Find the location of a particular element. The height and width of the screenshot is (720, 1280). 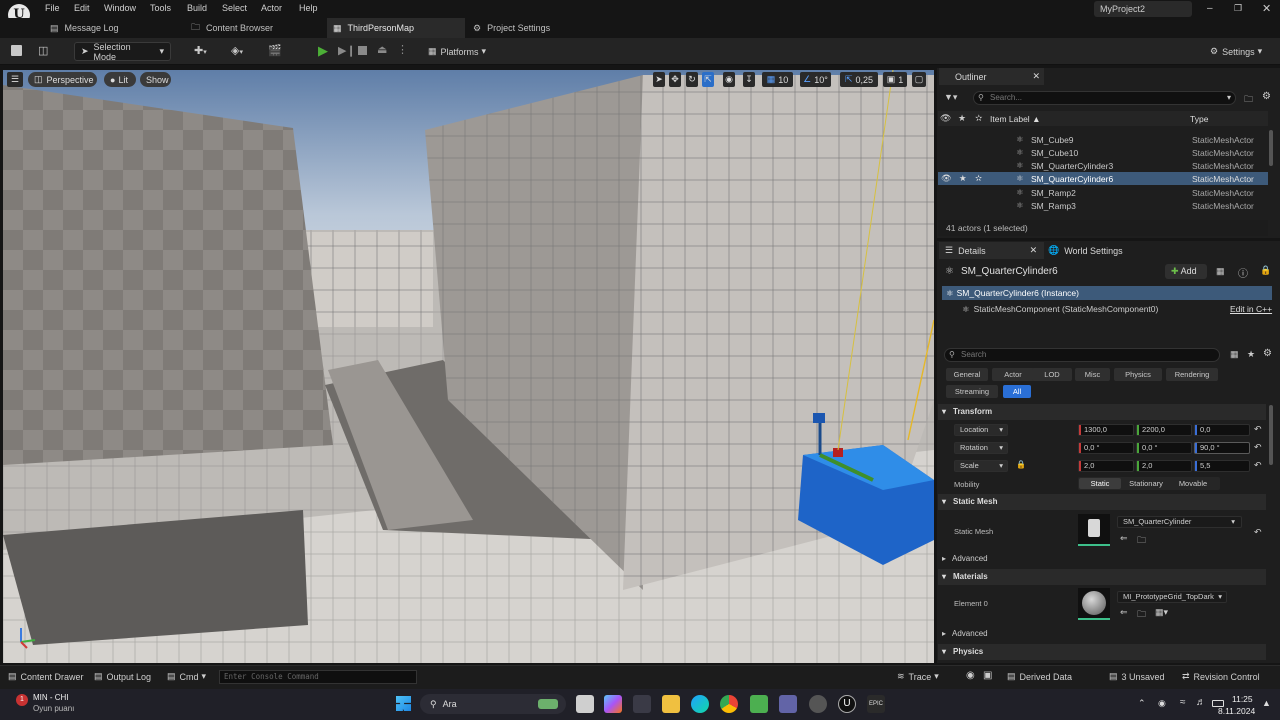

taskbar-search: ⚲ Ara is located at coordinates (493, 704).